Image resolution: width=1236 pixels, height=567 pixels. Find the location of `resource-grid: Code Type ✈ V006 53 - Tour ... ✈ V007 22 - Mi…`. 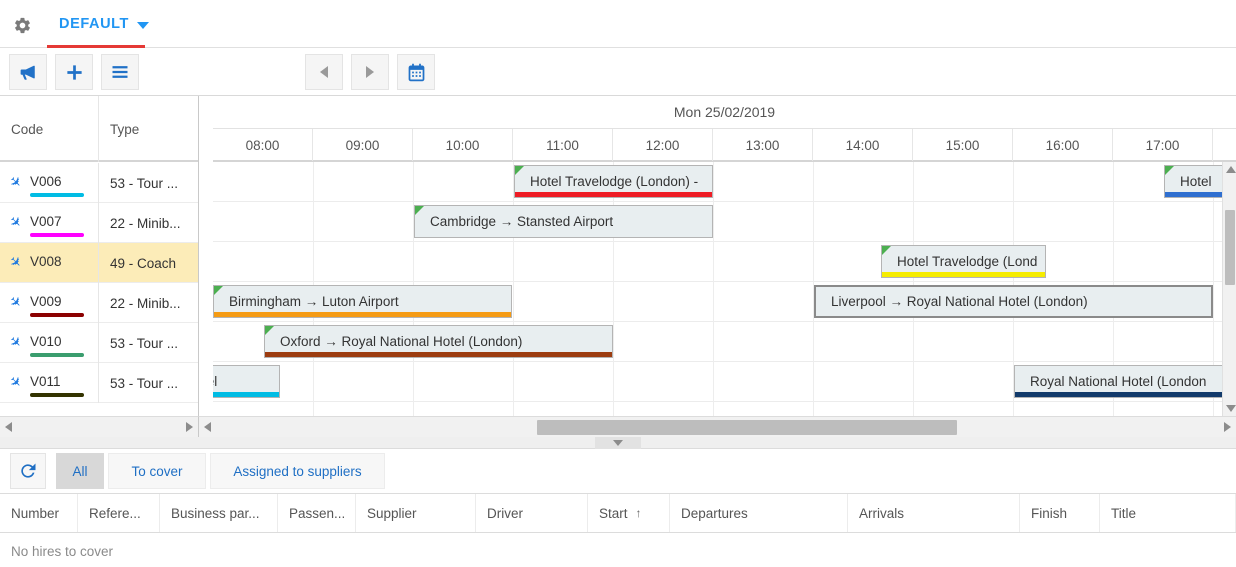

resource-grid: Code Type ✈ V006 53 - Tour ... ✈ V007 22 - Mi… is located at coordinates (99, 256).